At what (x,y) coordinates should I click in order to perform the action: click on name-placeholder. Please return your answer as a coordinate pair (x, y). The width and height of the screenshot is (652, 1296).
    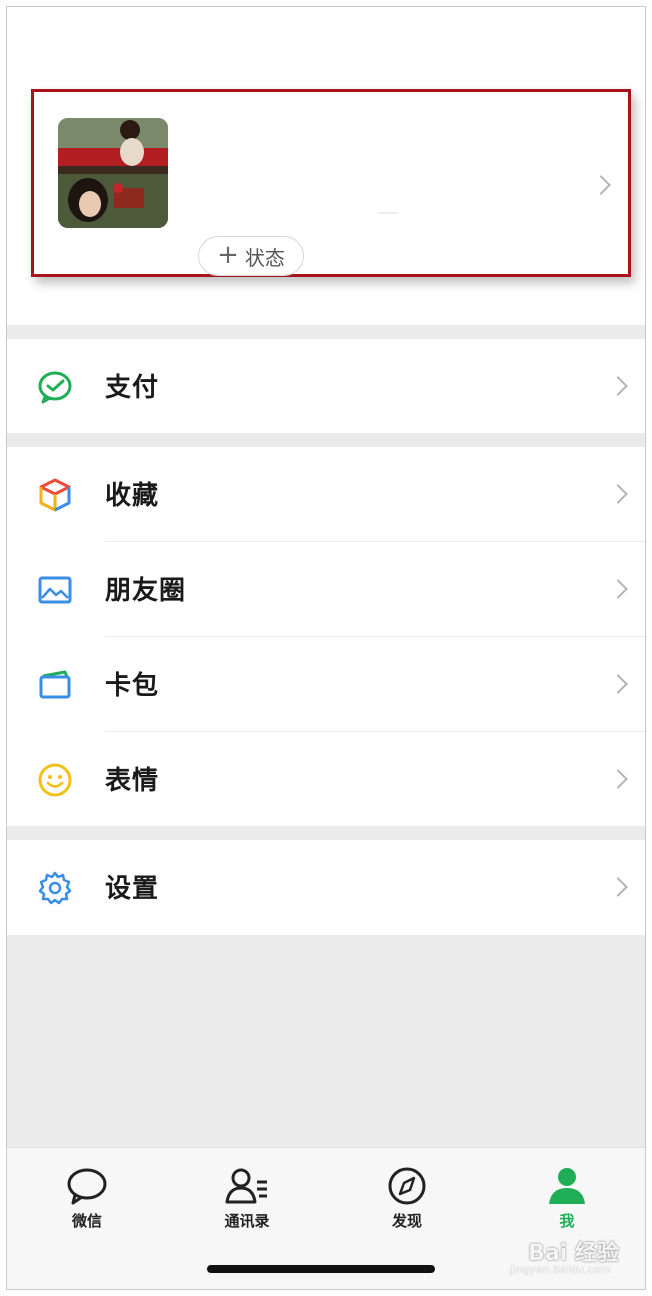
    Looking at the image, I should click on (388, 213).